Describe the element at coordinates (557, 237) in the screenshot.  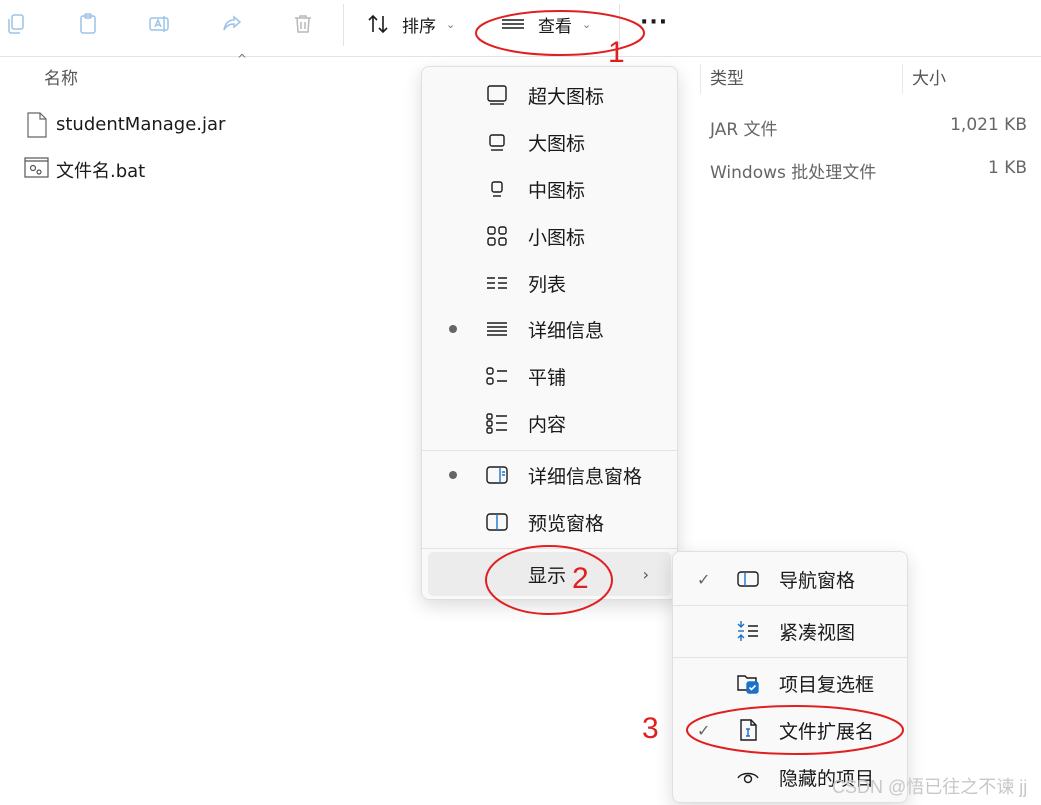
I see `menu-item-label: 小图标` at that location.